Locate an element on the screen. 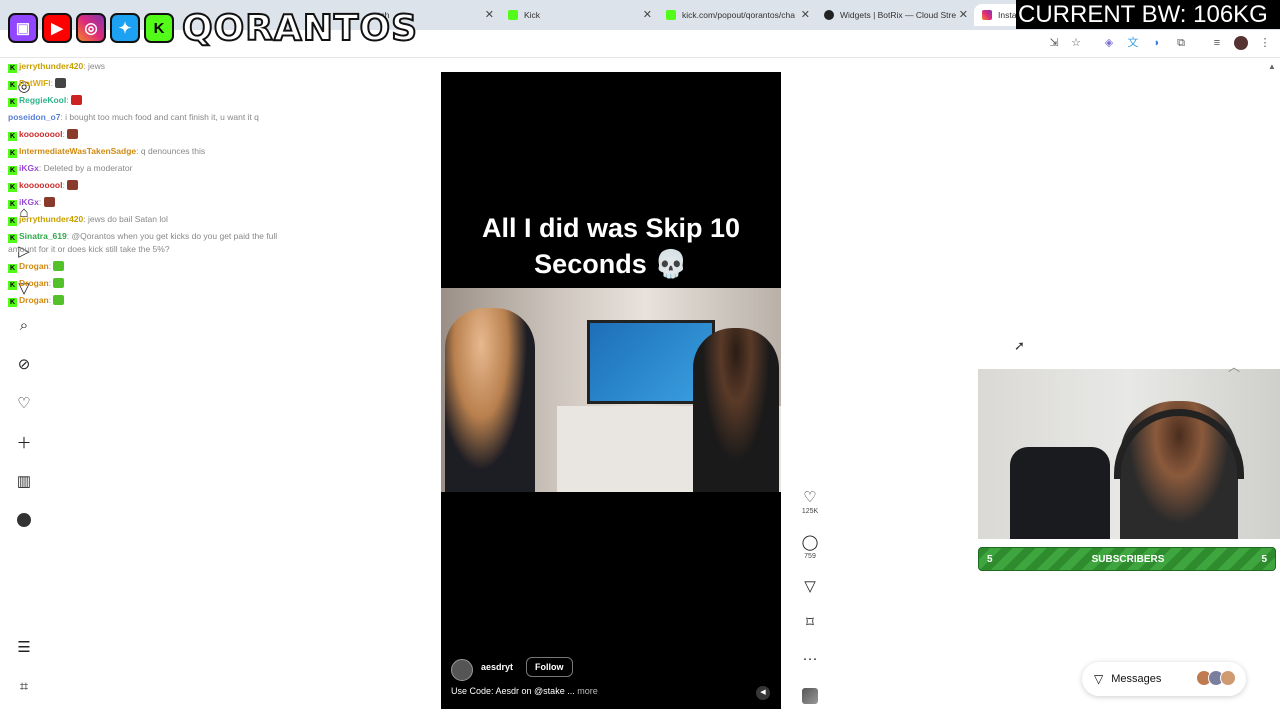  extension-icon: ◈ is located at coordinates (1109, 43).